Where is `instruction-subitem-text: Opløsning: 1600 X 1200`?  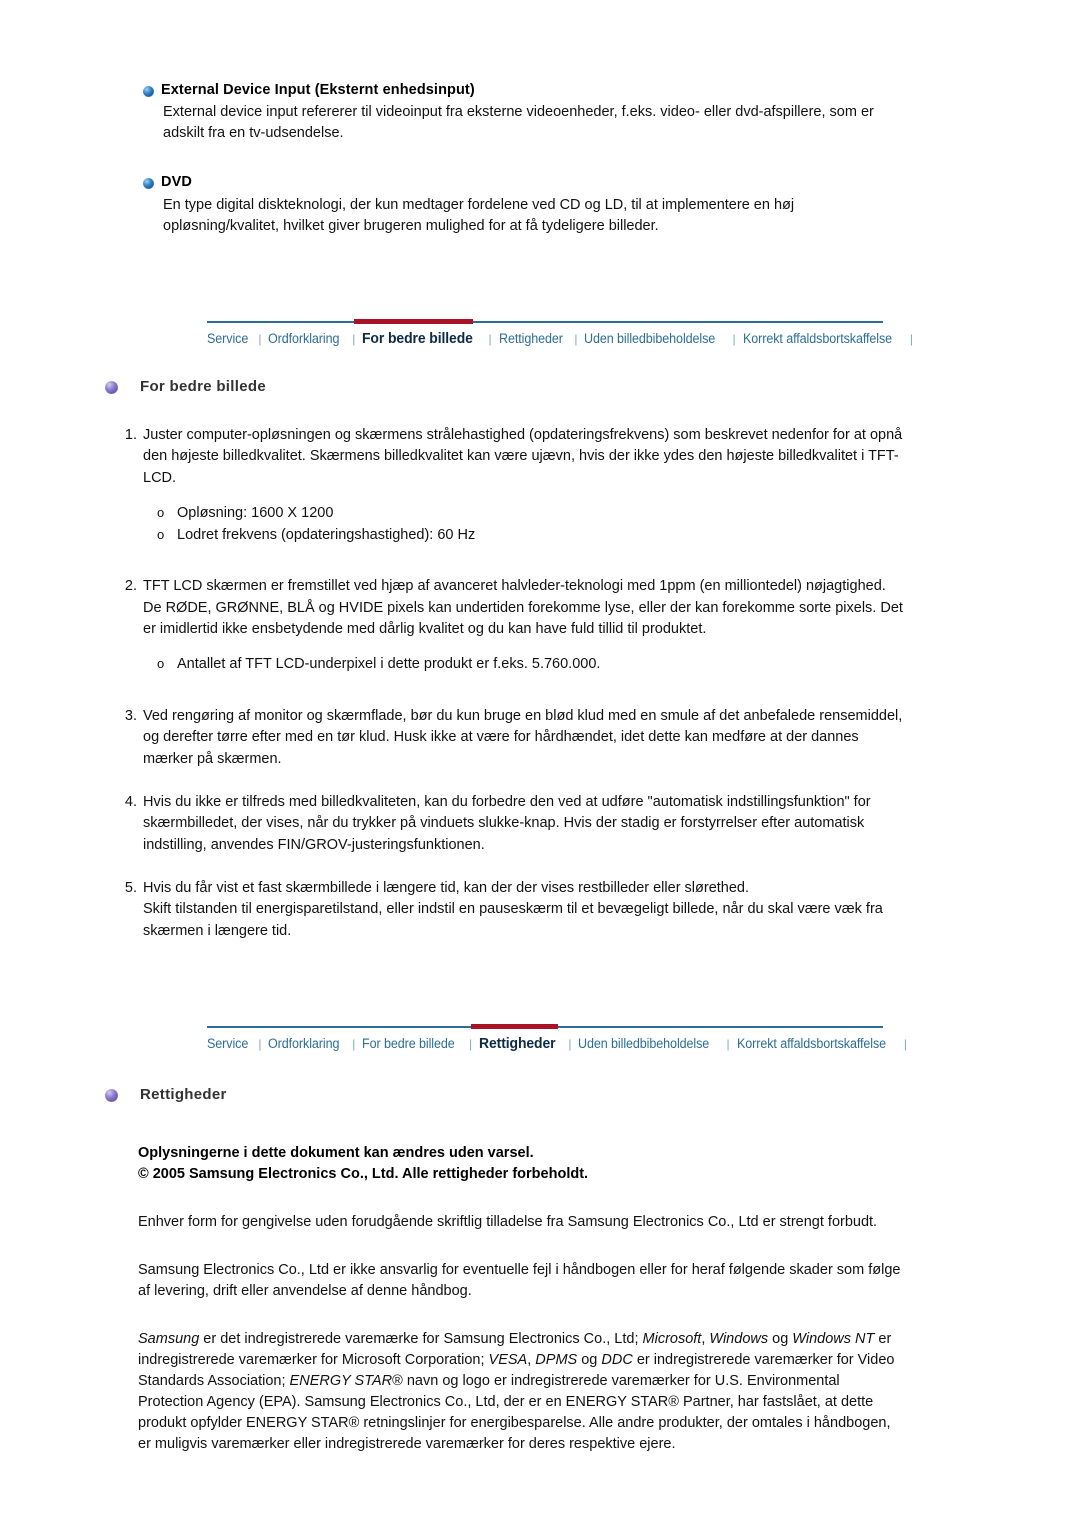
instruction-subitem-text: Opløsning: 1600 X 1200 is located at coordinates (255, 512).